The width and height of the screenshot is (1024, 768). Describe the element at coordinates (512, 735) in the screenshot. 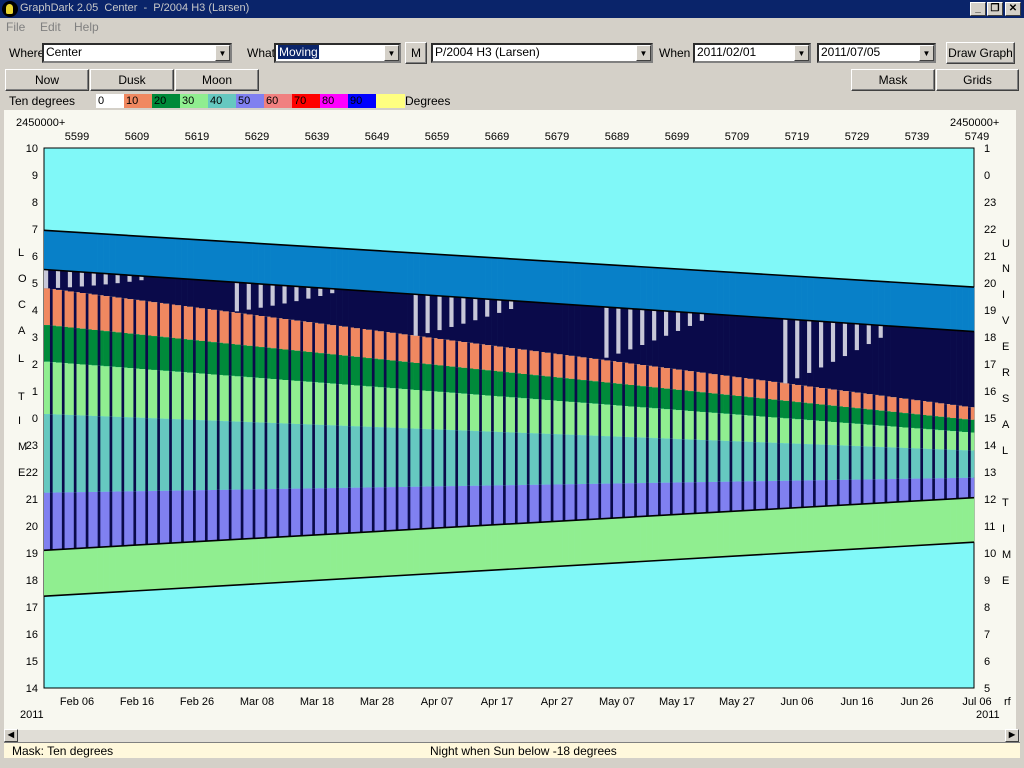

I see `horizontal-scrollbar: ◀ ▶` at that location.